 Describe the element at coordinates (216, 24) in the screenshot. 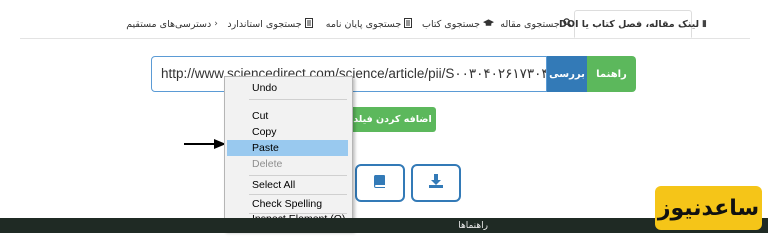

I see `chevrons-left-icon: ‹` at that location.